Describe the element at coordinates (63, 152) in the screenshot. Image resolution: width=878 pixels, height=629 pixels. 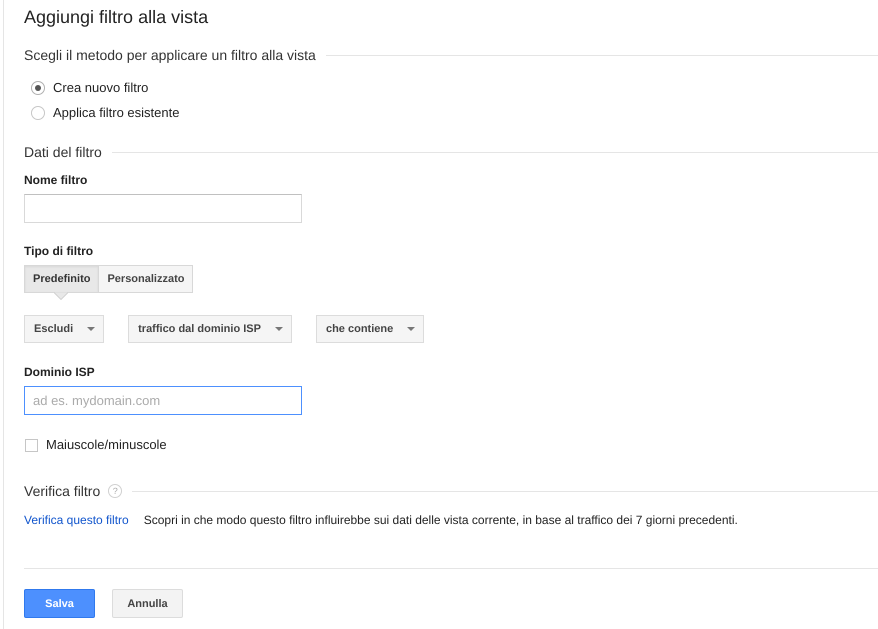
I see `section-heading: Dati del filtro` at that location.